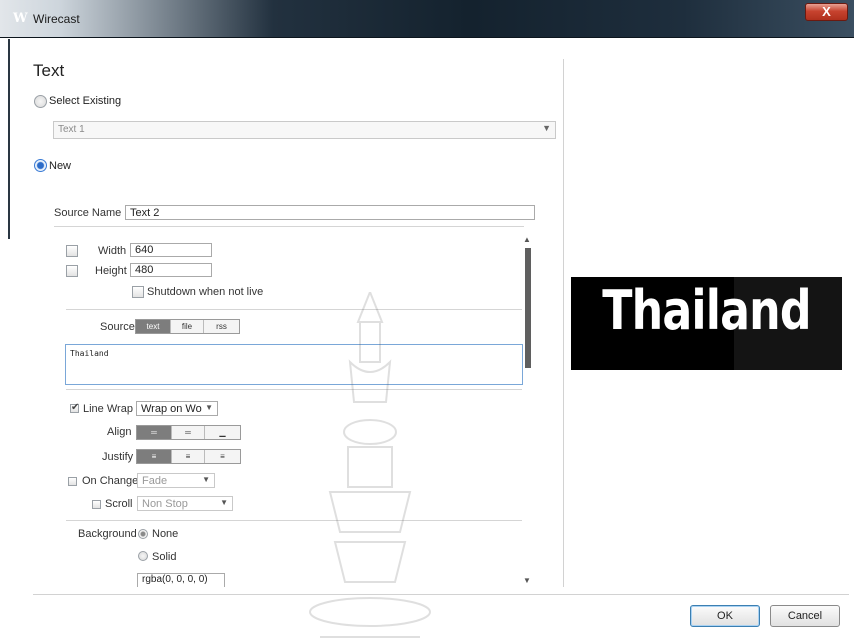 The width and height of the screenshot is (854, 644). I want to click on select-existing-radio, so click(40, 101).